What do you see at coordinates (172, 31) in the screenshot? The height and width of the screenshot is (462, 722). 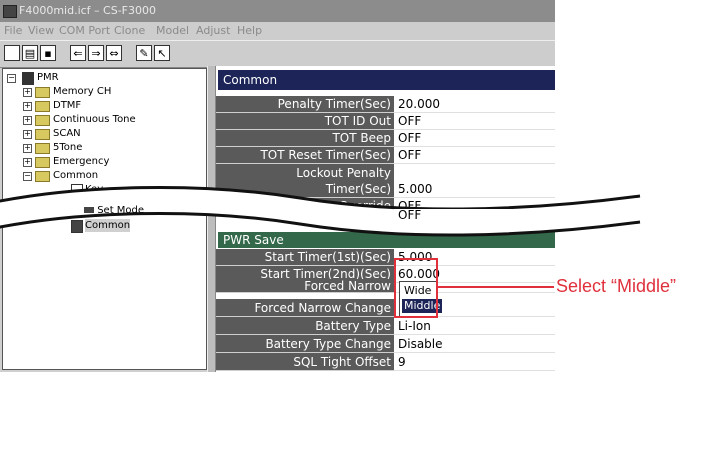 I see `menu-model: Model` at bounding box center [172, 31].